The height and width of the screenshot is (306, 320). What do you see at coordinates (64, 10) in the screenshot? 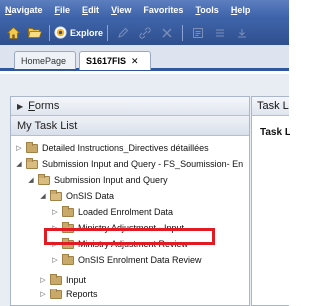
I see `menu-file: File` at bounding box center [64, 10].